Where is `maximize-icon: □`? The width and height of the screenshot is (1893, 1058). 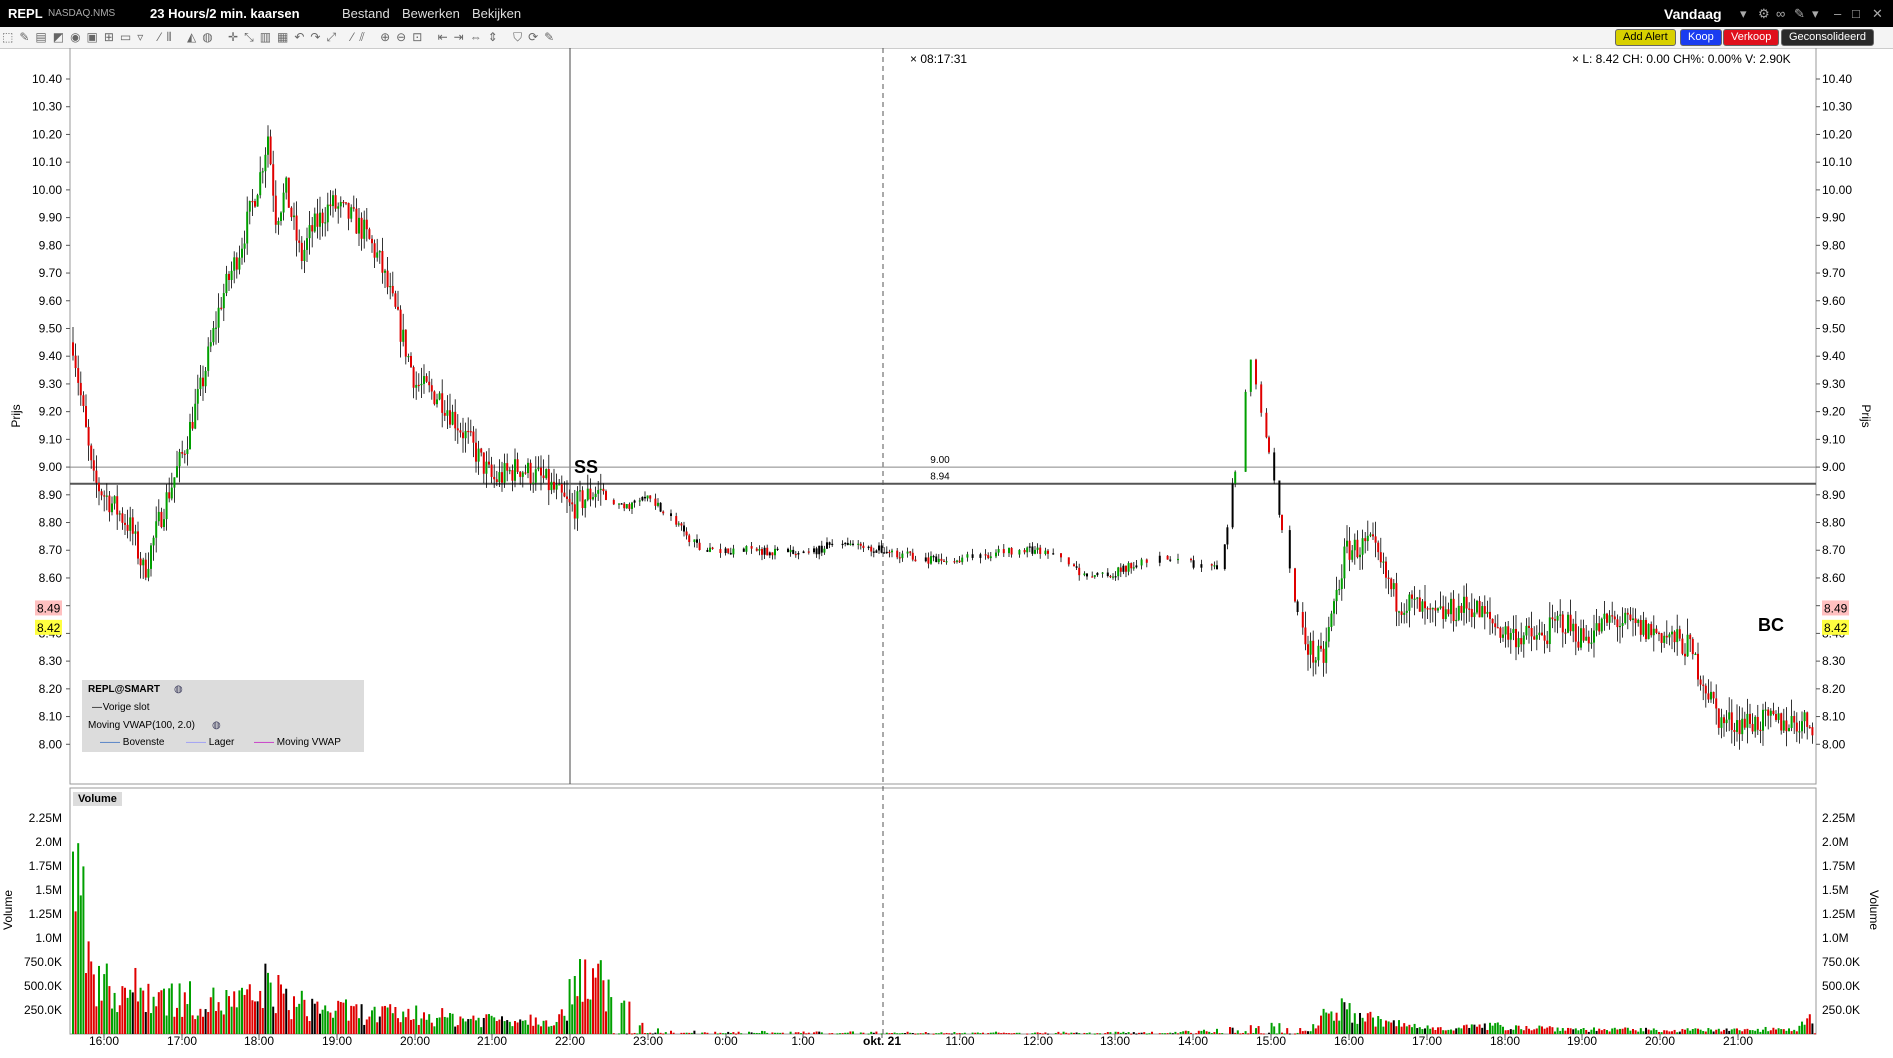
maximize-icon: □ is located at coordinates (1856, 13).